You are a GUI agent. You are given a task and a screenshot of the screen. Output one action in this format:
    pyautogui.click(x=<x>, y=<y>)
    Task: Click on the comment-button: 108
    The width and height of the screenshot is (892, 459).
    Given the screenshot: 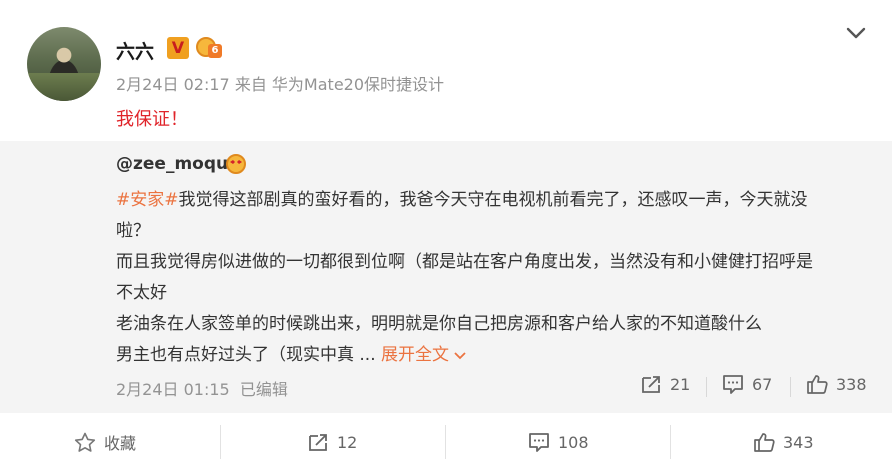 What is the action you would take?
    pyautogui.click(x=558, y=442)
    